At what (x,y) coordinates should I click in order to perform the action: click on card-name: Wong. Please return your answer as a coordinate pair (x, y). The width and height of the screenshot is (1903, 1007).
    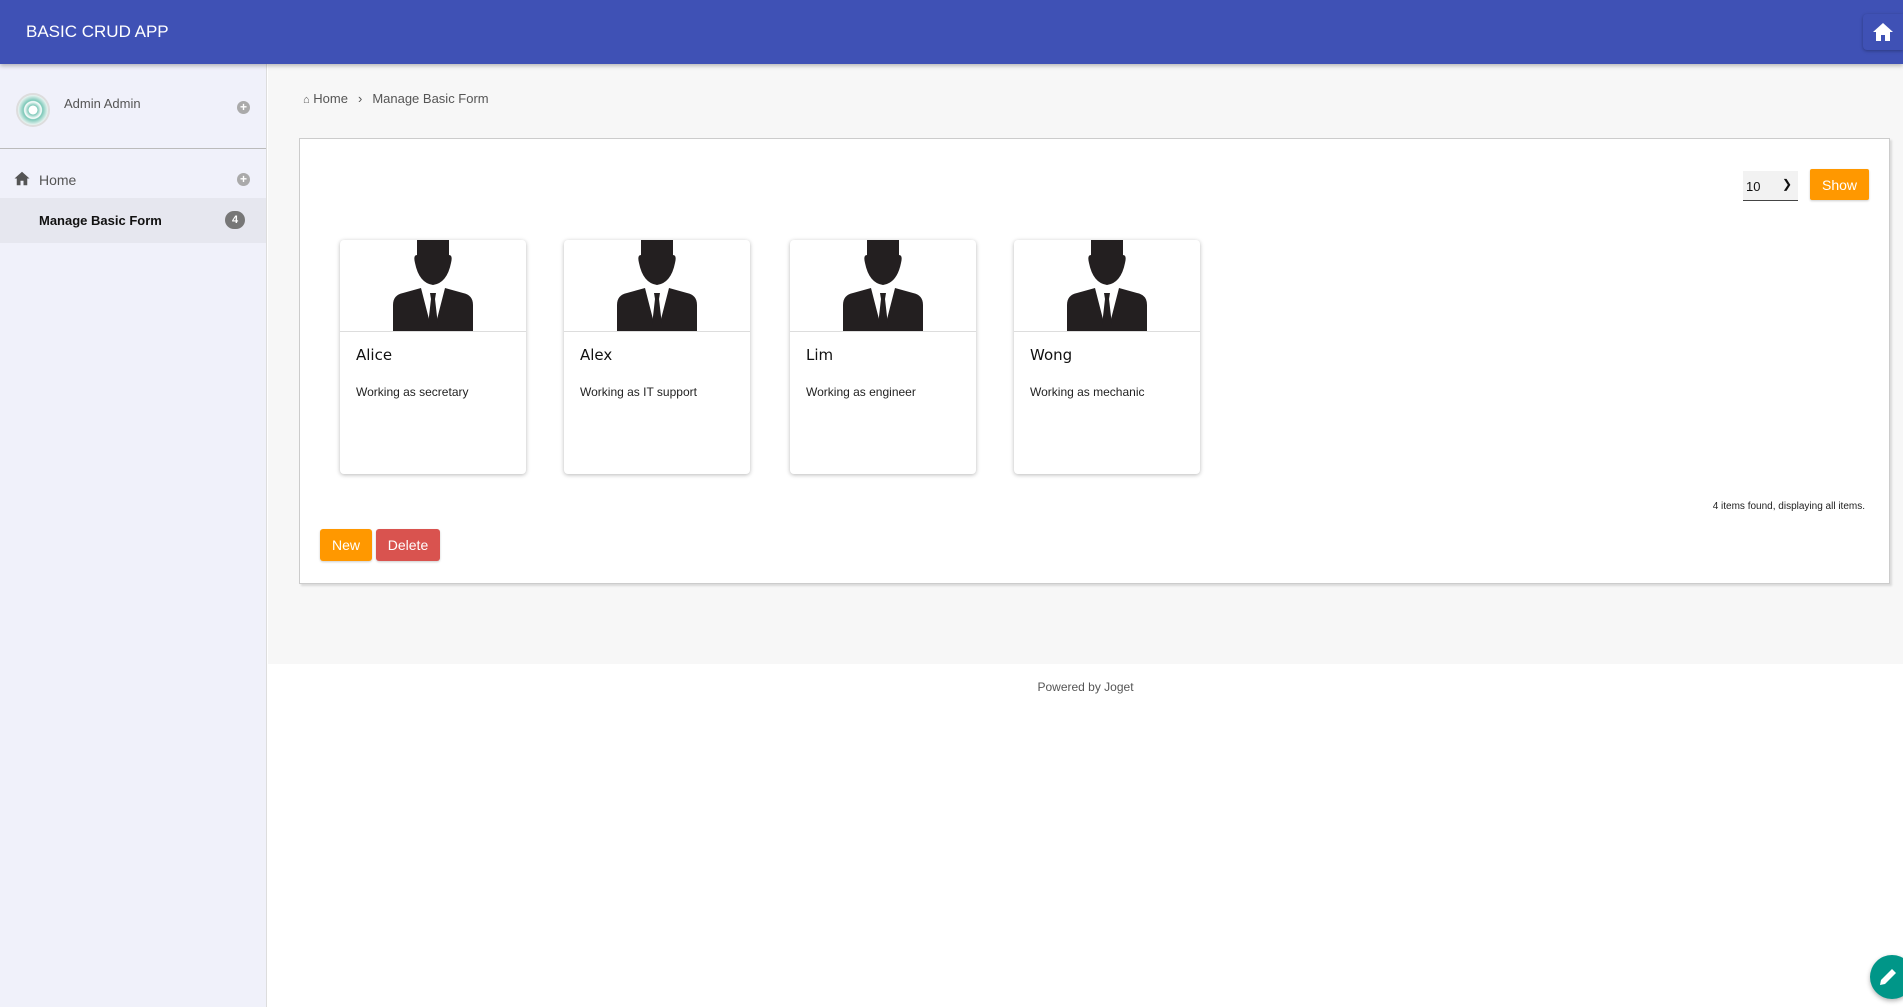
    Looking at the image, I should click on (1051, 355).